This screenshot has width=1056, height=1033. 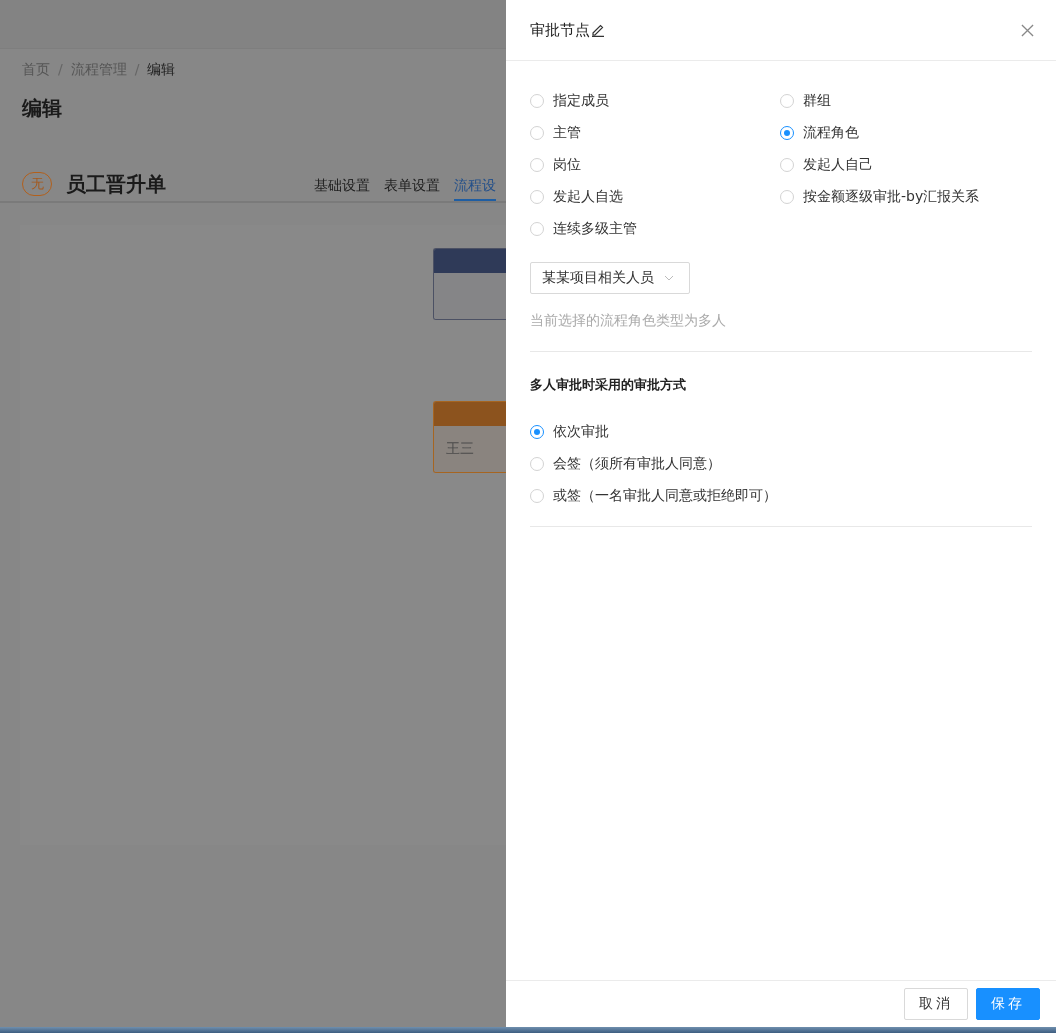 I want to click on radio-option: 流程角色, so click(x=906, y=133).